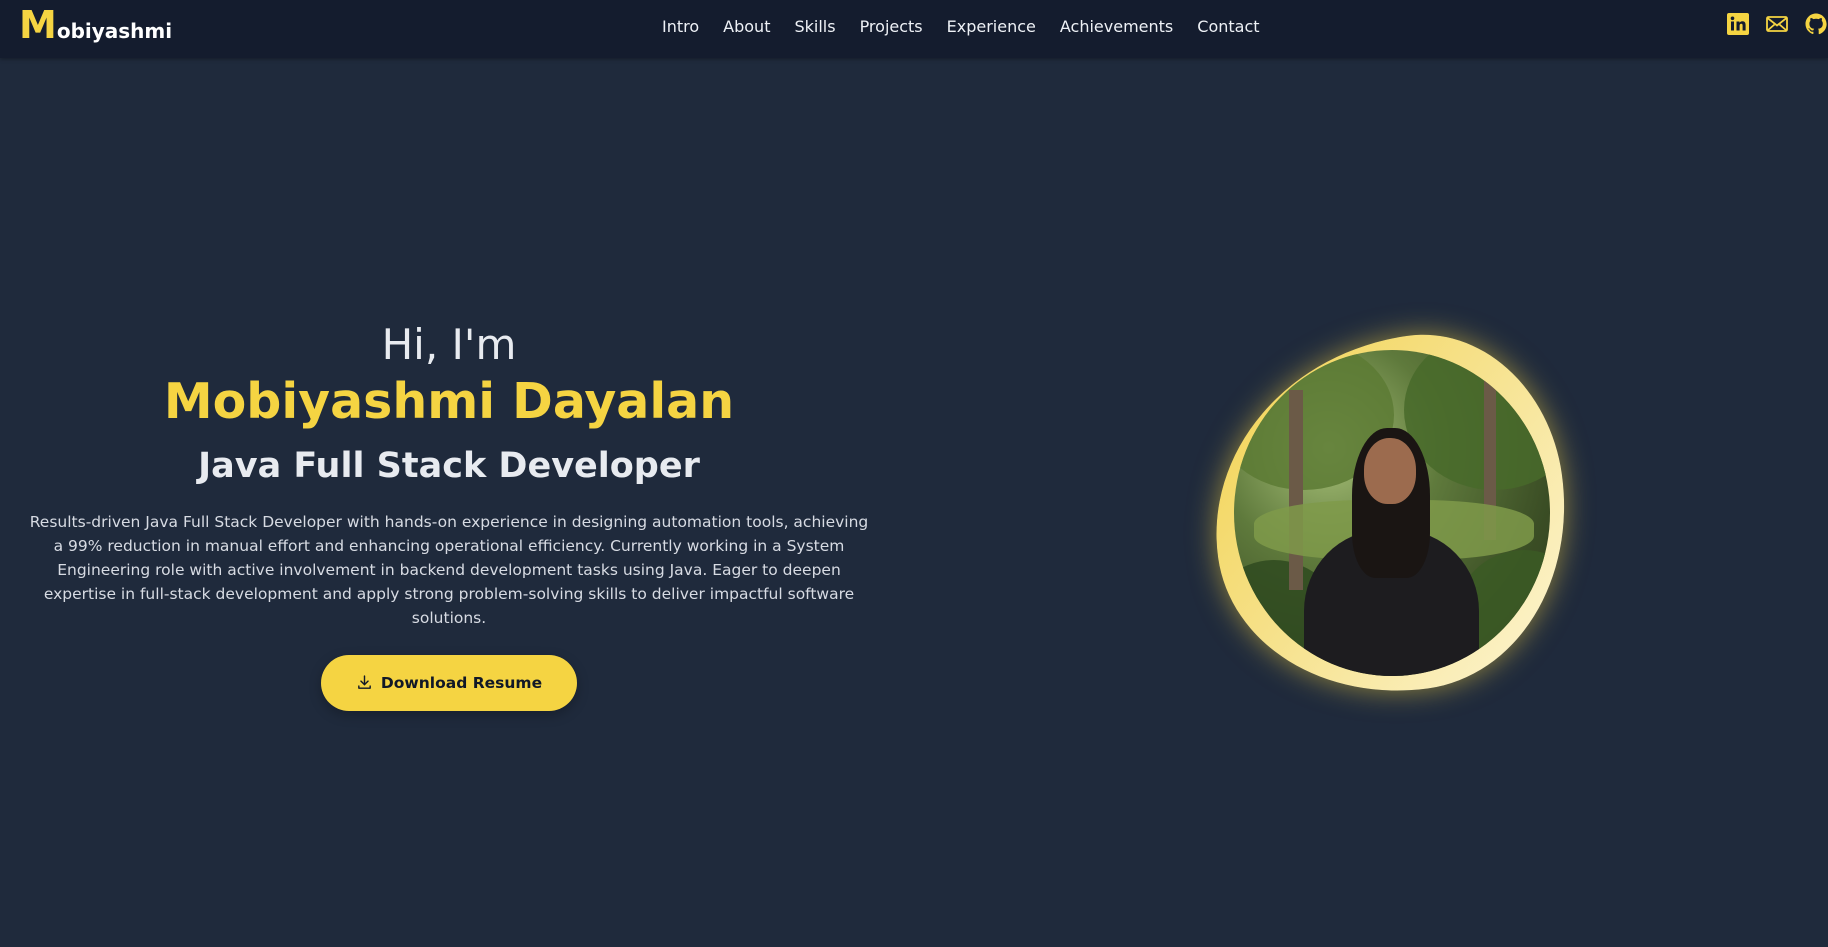 This screenshot has width=1828, height=947. What do you see at coordinates (746, 26) in the screenshot?
I see `nav-link-about: About` at bounding box center [746, 26].